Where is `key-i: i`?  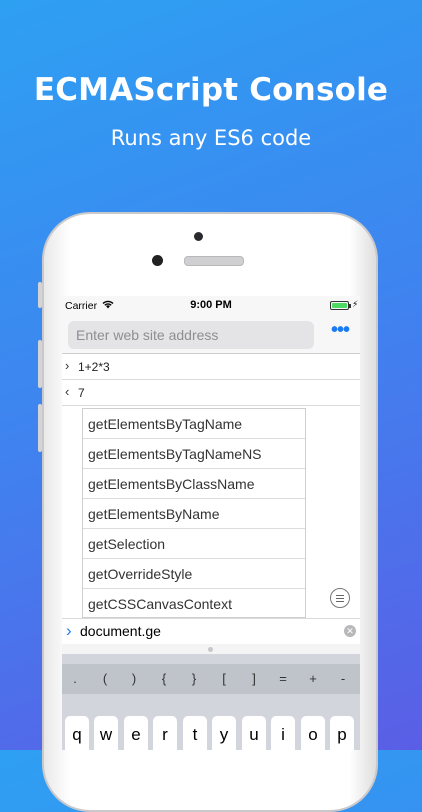 key-i: i is located at coordinates (283, 733).